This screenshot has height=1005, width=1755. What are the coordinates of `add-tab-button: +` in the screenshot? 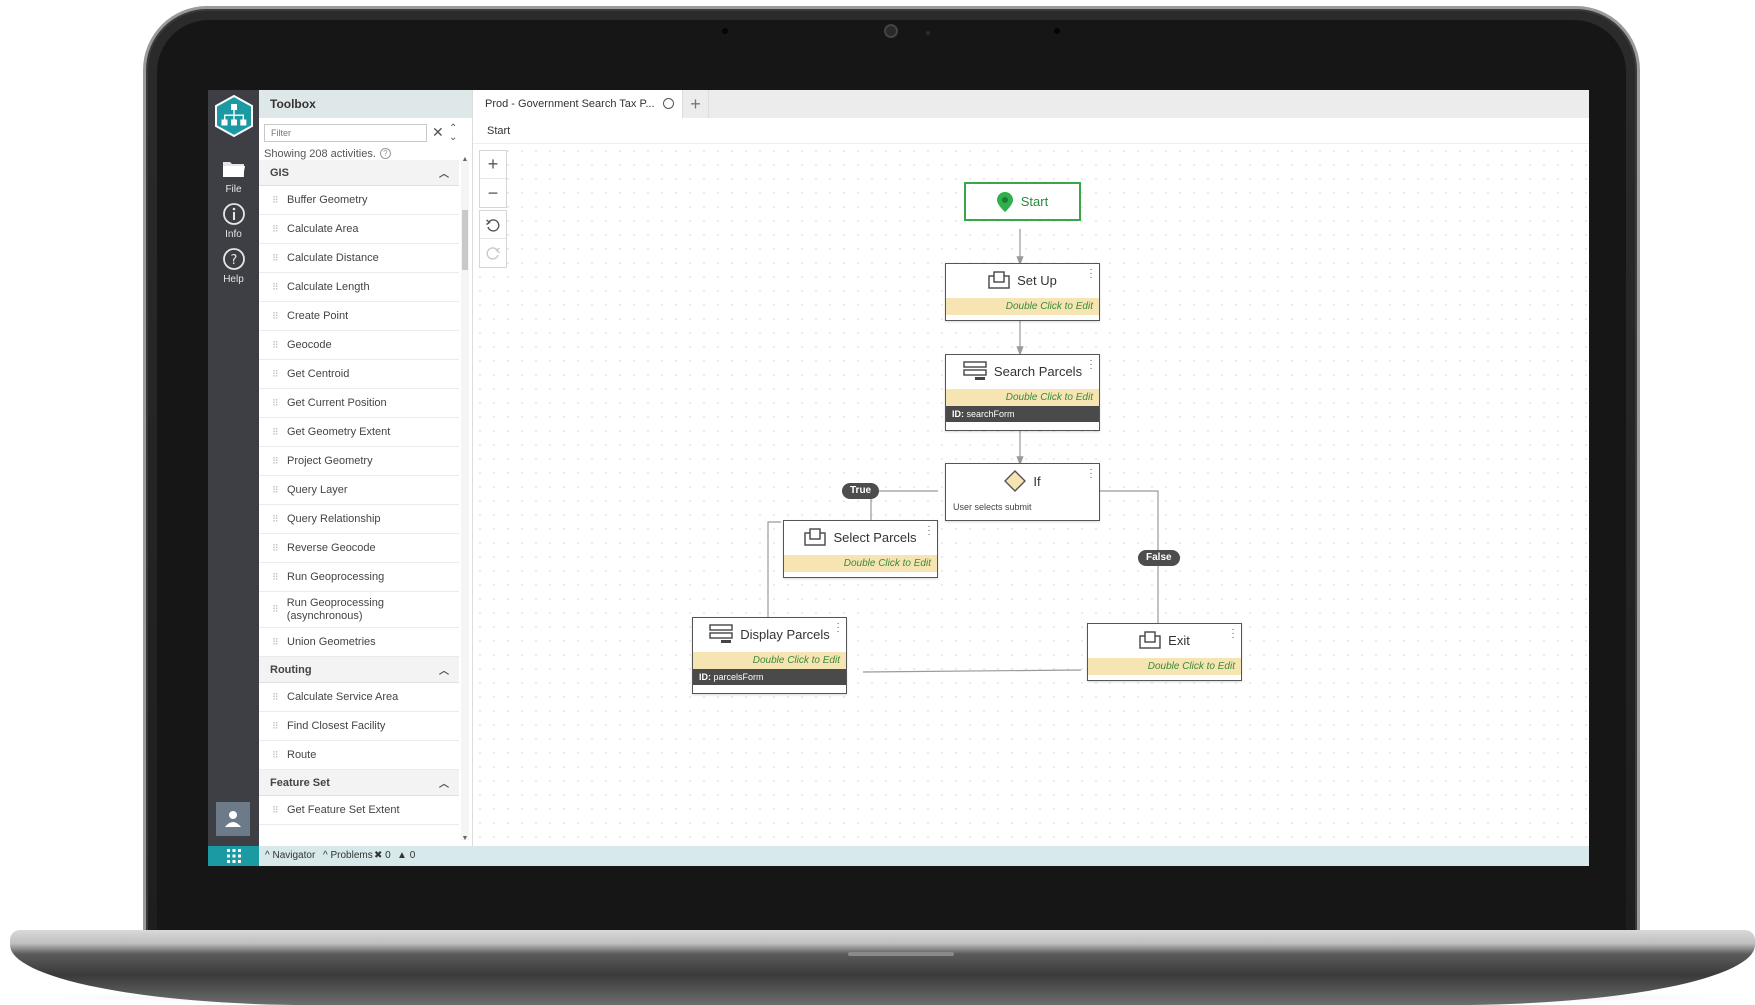 It's located at (696, 104).